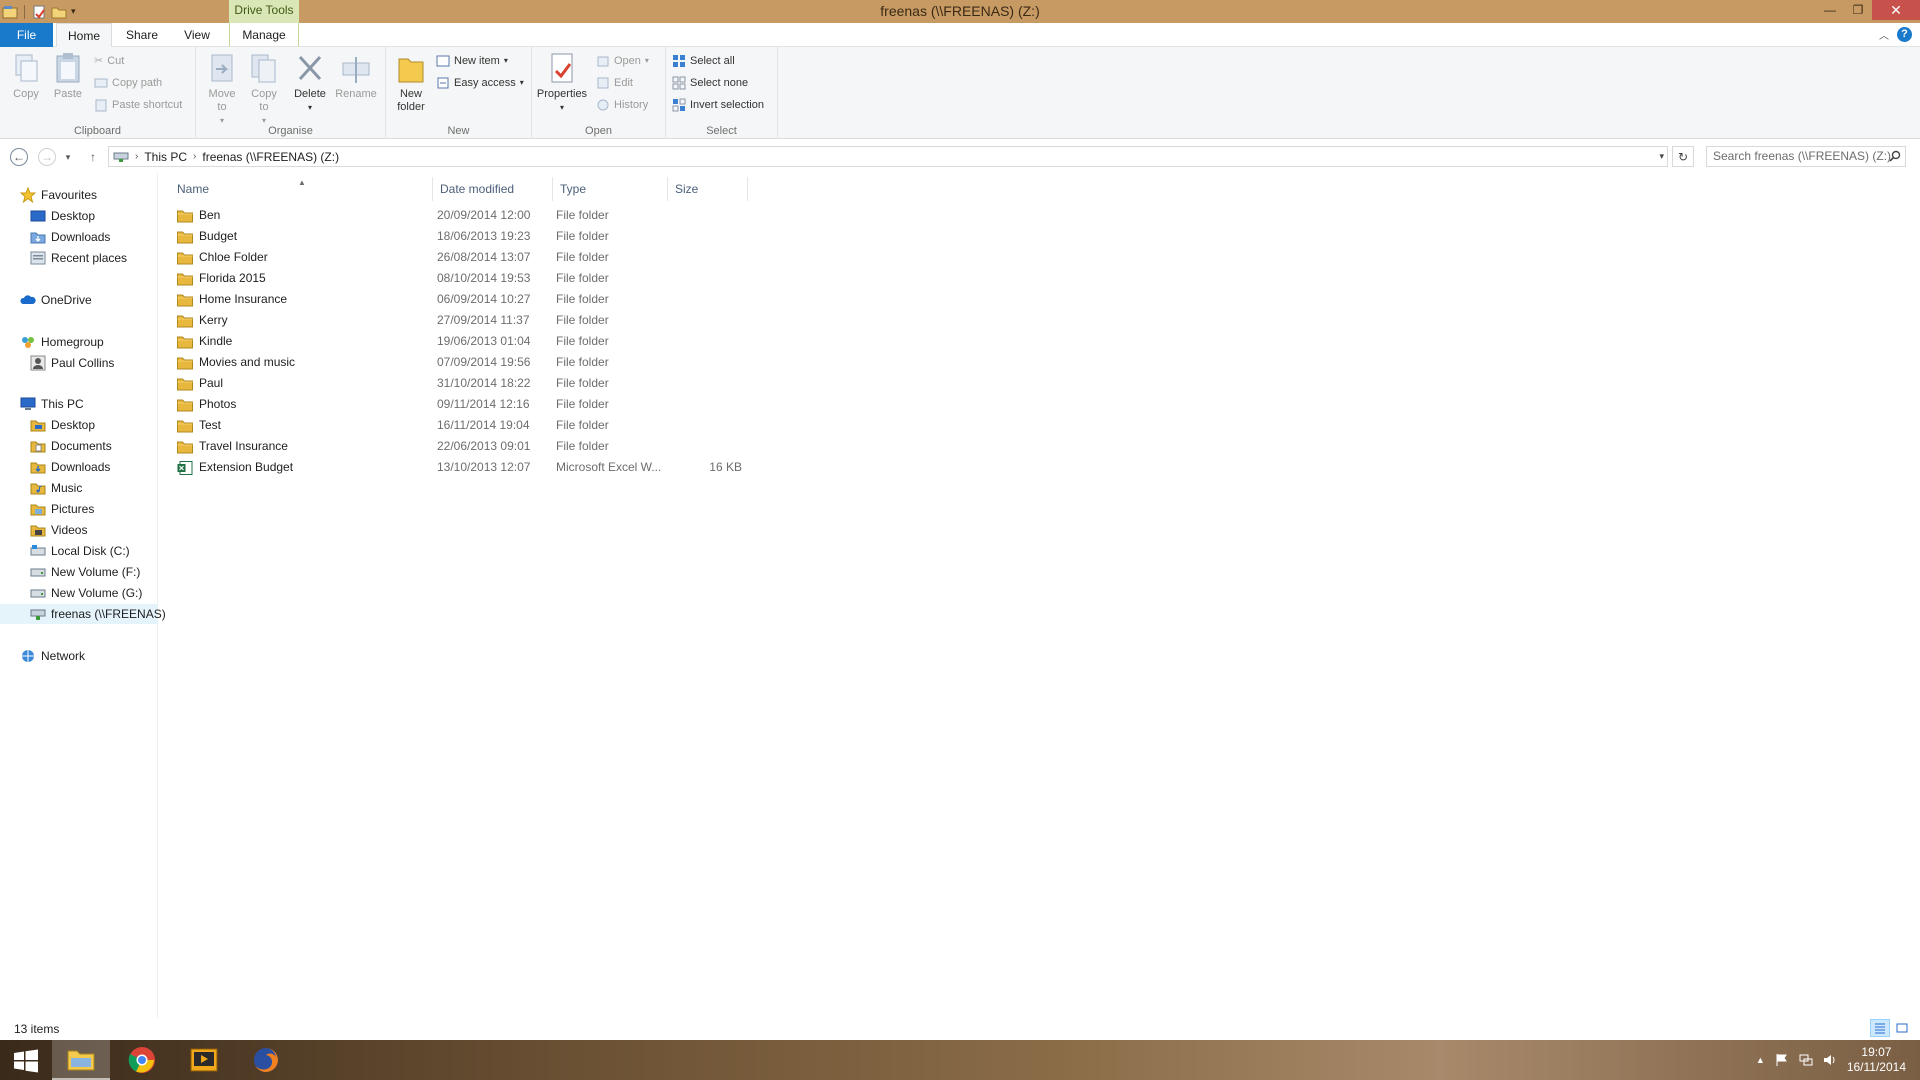 The image size is (1920, 1080). What do you see at coordinates (79, 551) in the screenshot?
I see `nav-item-local-disk-c: Local Disk (C:)` at bounding box center [79, 551].